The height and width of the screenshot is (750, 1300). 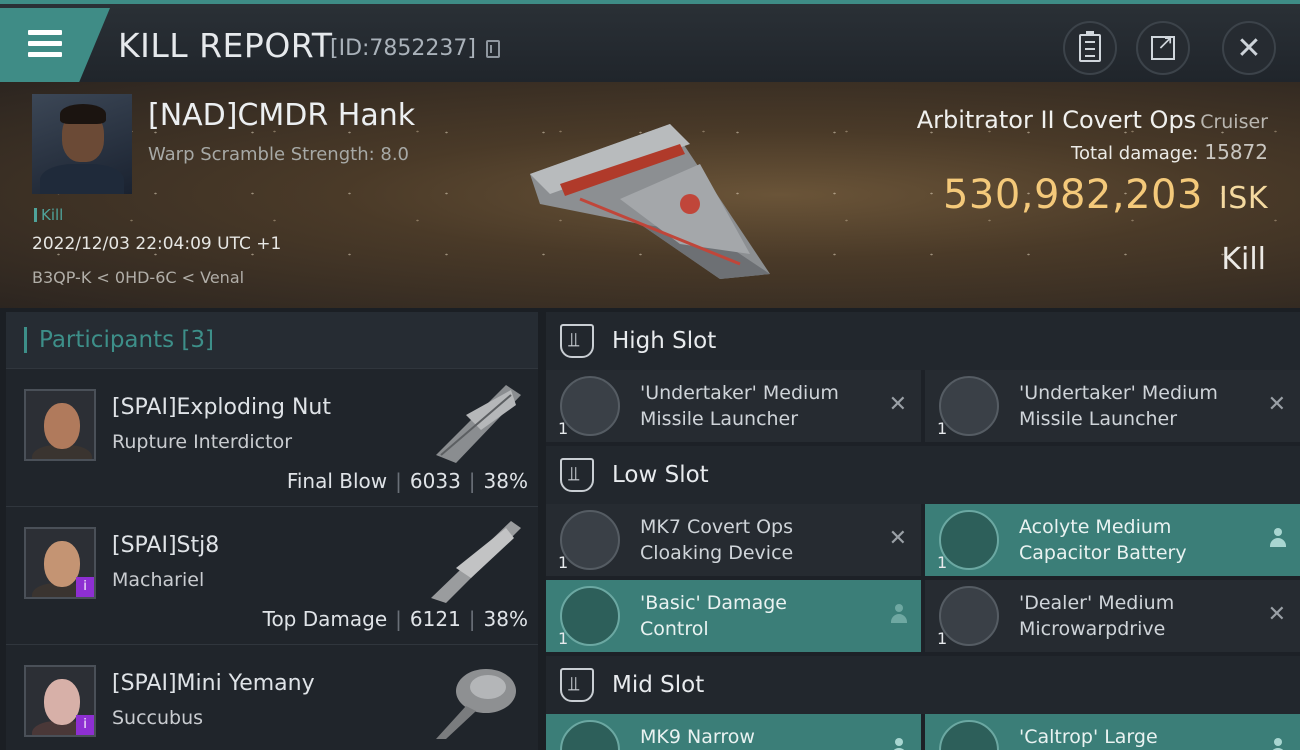 I want to click on ship-class: Cruiser, so click(x=1234, y=122).